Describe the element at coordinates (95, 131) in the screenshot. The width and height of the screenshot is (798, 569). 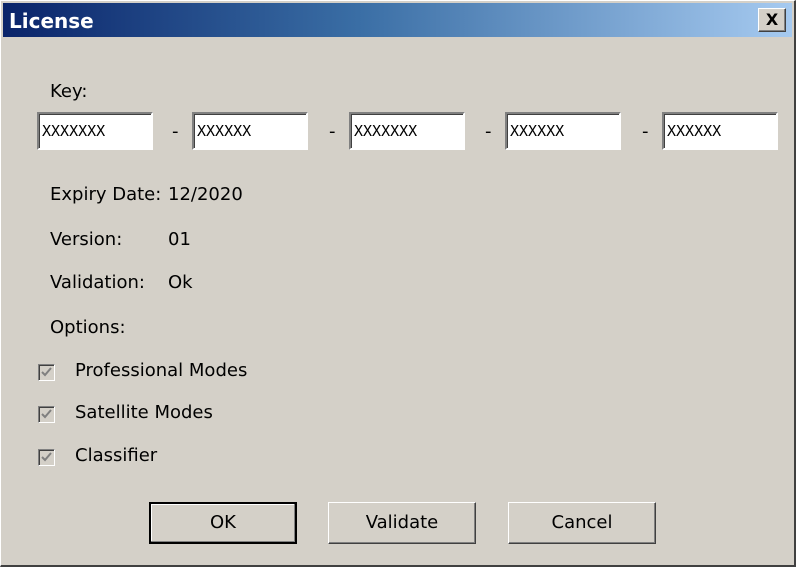
I see `key-field-1: XXXXXXX` at that location.